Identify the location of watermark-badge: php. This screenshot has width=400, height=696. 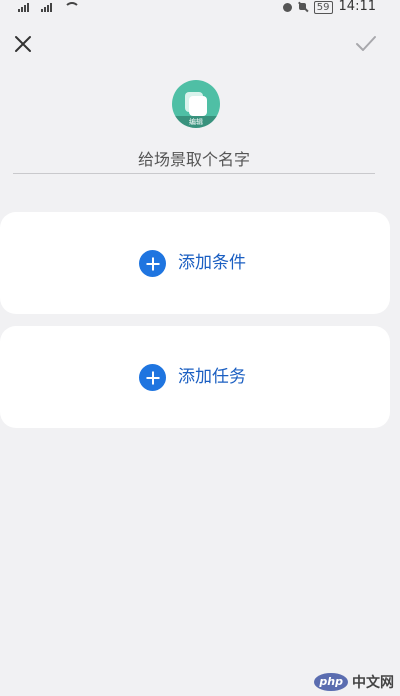
(331, 682).